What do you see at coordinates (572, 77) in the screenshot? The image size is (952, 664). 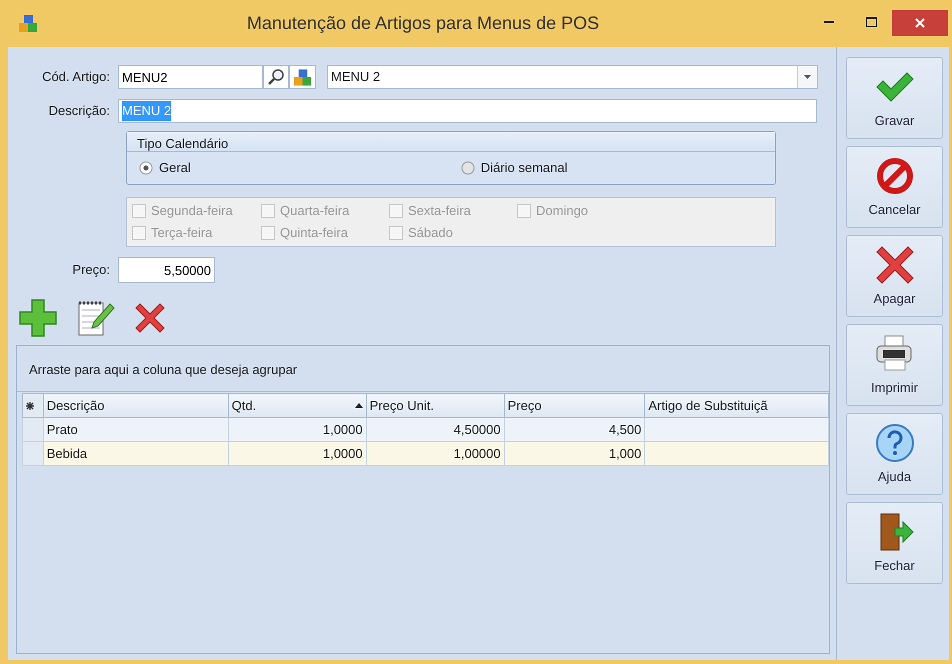 I see `article-dropdown: MENU 2` at bounding box center [572, 77].